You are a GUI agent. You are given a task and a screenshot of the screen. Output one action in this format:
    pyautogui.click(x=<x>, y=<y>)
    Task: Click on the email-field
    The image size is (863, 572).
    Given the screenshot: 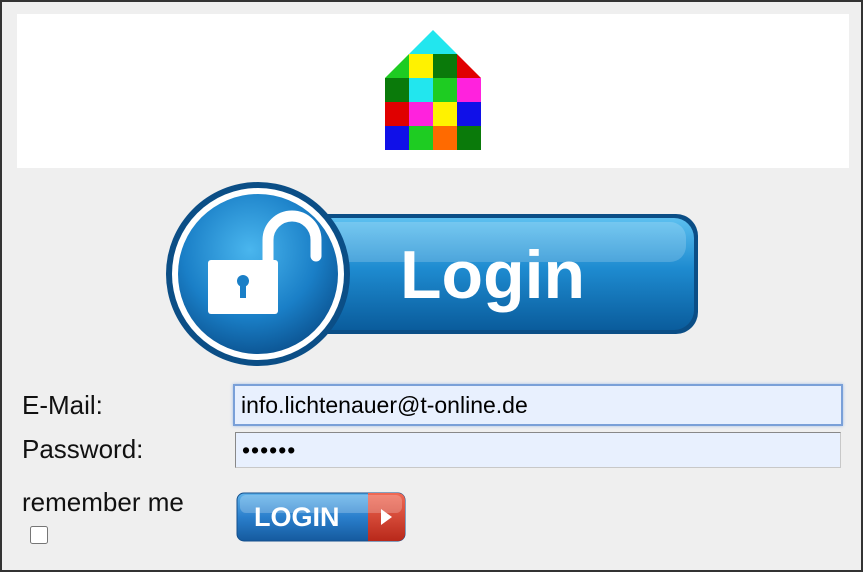 What is the action you would take?
    pyautogui.click(x=538, y=405)
    